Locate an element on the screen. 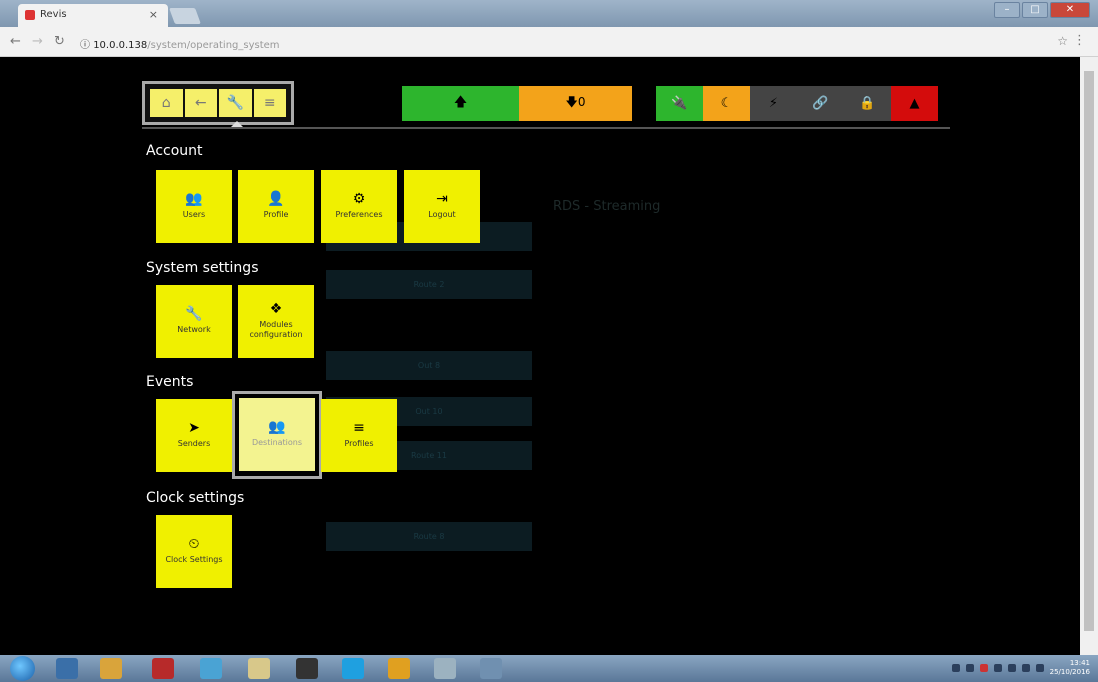  taskbar-skype-icon is located at coordinates (353, 668).